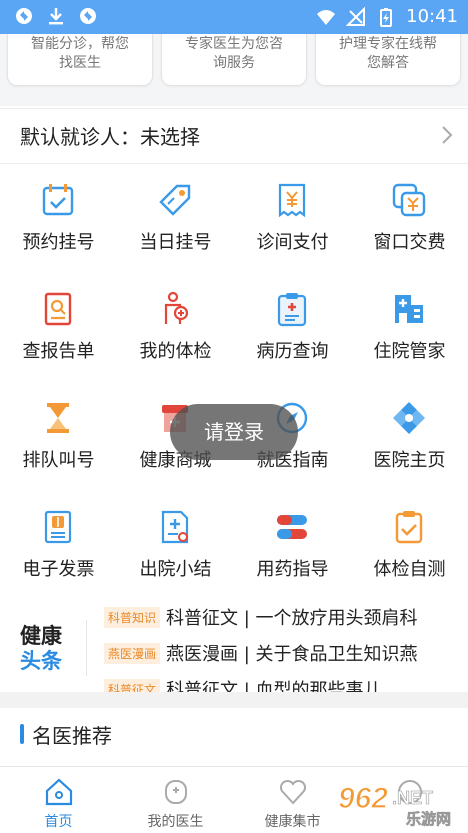 The width and height of the screenshot is (468, 833). Describe the element at coordinates (292, 545) in the screenshot. I see `grid-item-medication-guide: 用药指导` at that location.